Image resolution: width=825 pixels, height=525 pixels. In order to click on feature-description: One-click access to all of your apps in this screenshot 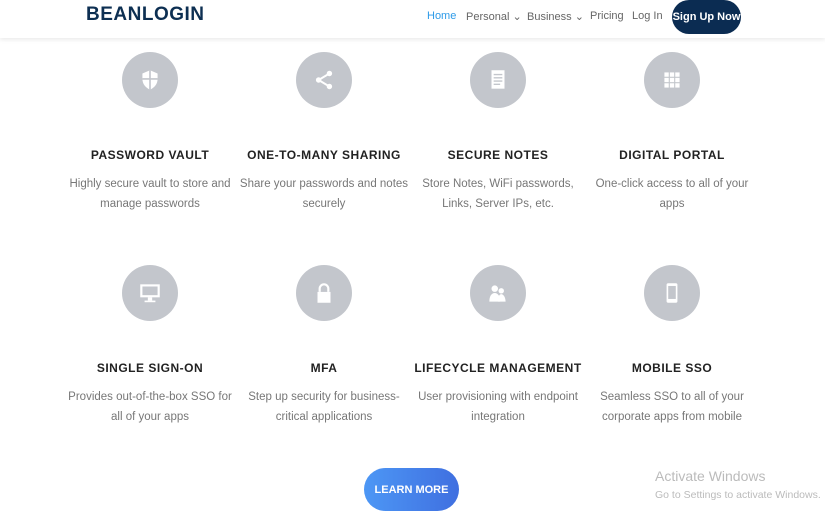, I will do `click(672, 194)`.